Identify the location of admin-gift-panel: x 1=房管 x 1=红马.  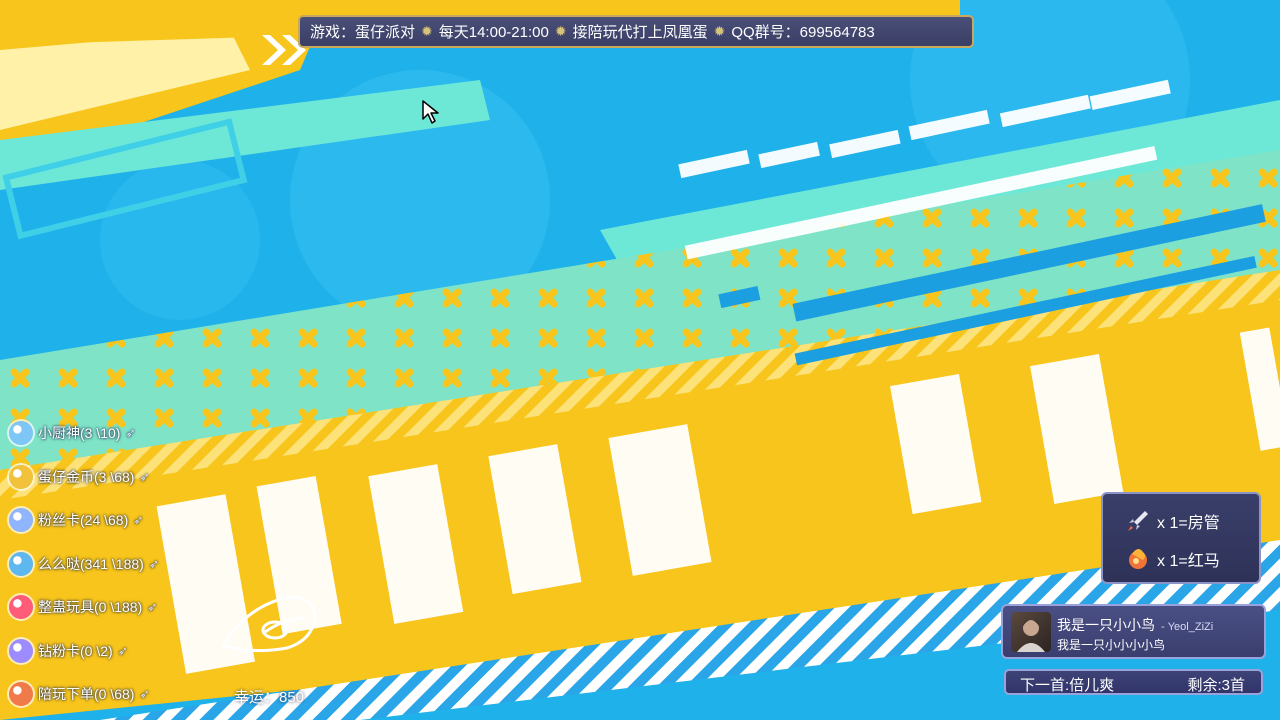
(1181, 538).